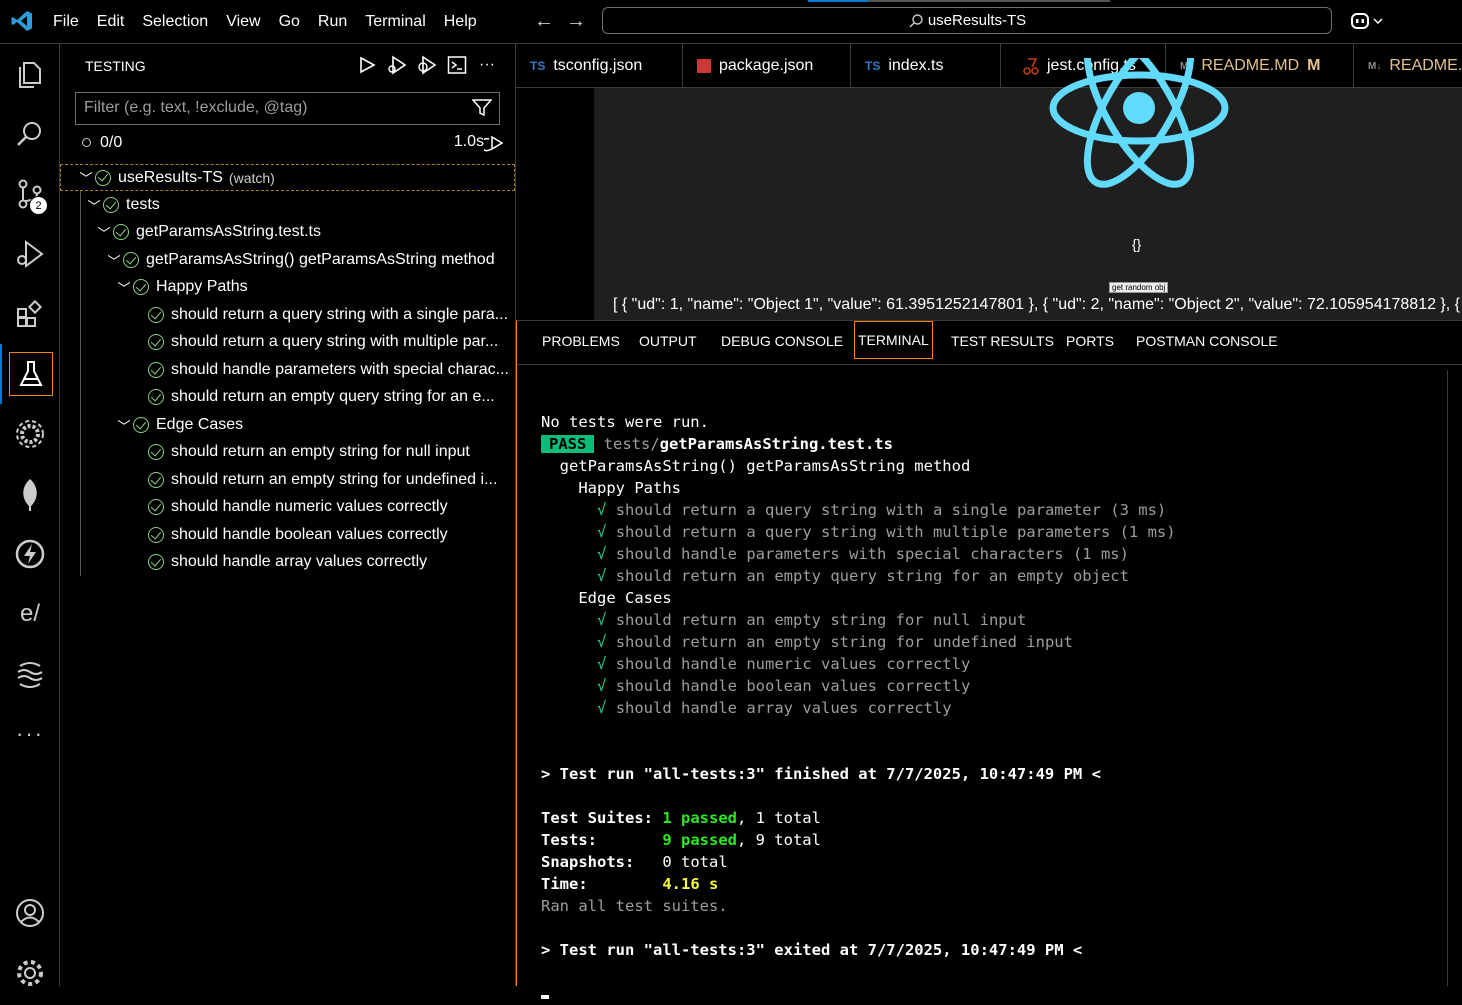 The height and width of the screenshot is (1005, 1462). I want to click on test-filter-input: Filter (e.g. text, !exclude, @tag), so click(287, 108).